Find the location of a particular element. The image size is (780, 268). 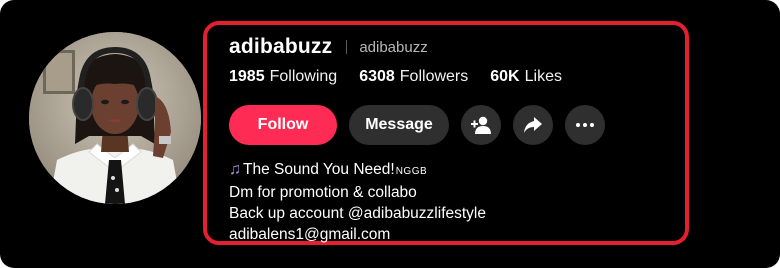

avatar-photo is located at coordinates (115, 118).